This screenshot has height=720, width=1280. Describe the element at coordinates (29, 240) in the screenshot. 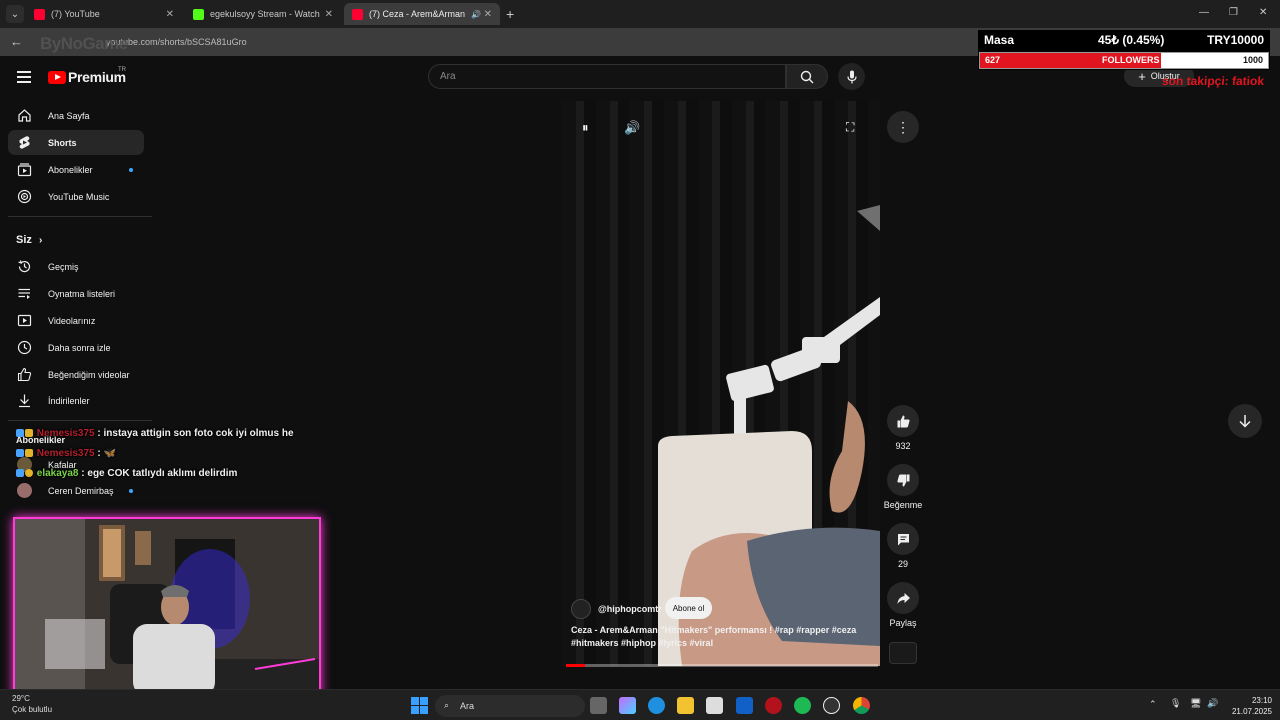

I see `you-section-heading: Siz ›` at that location.